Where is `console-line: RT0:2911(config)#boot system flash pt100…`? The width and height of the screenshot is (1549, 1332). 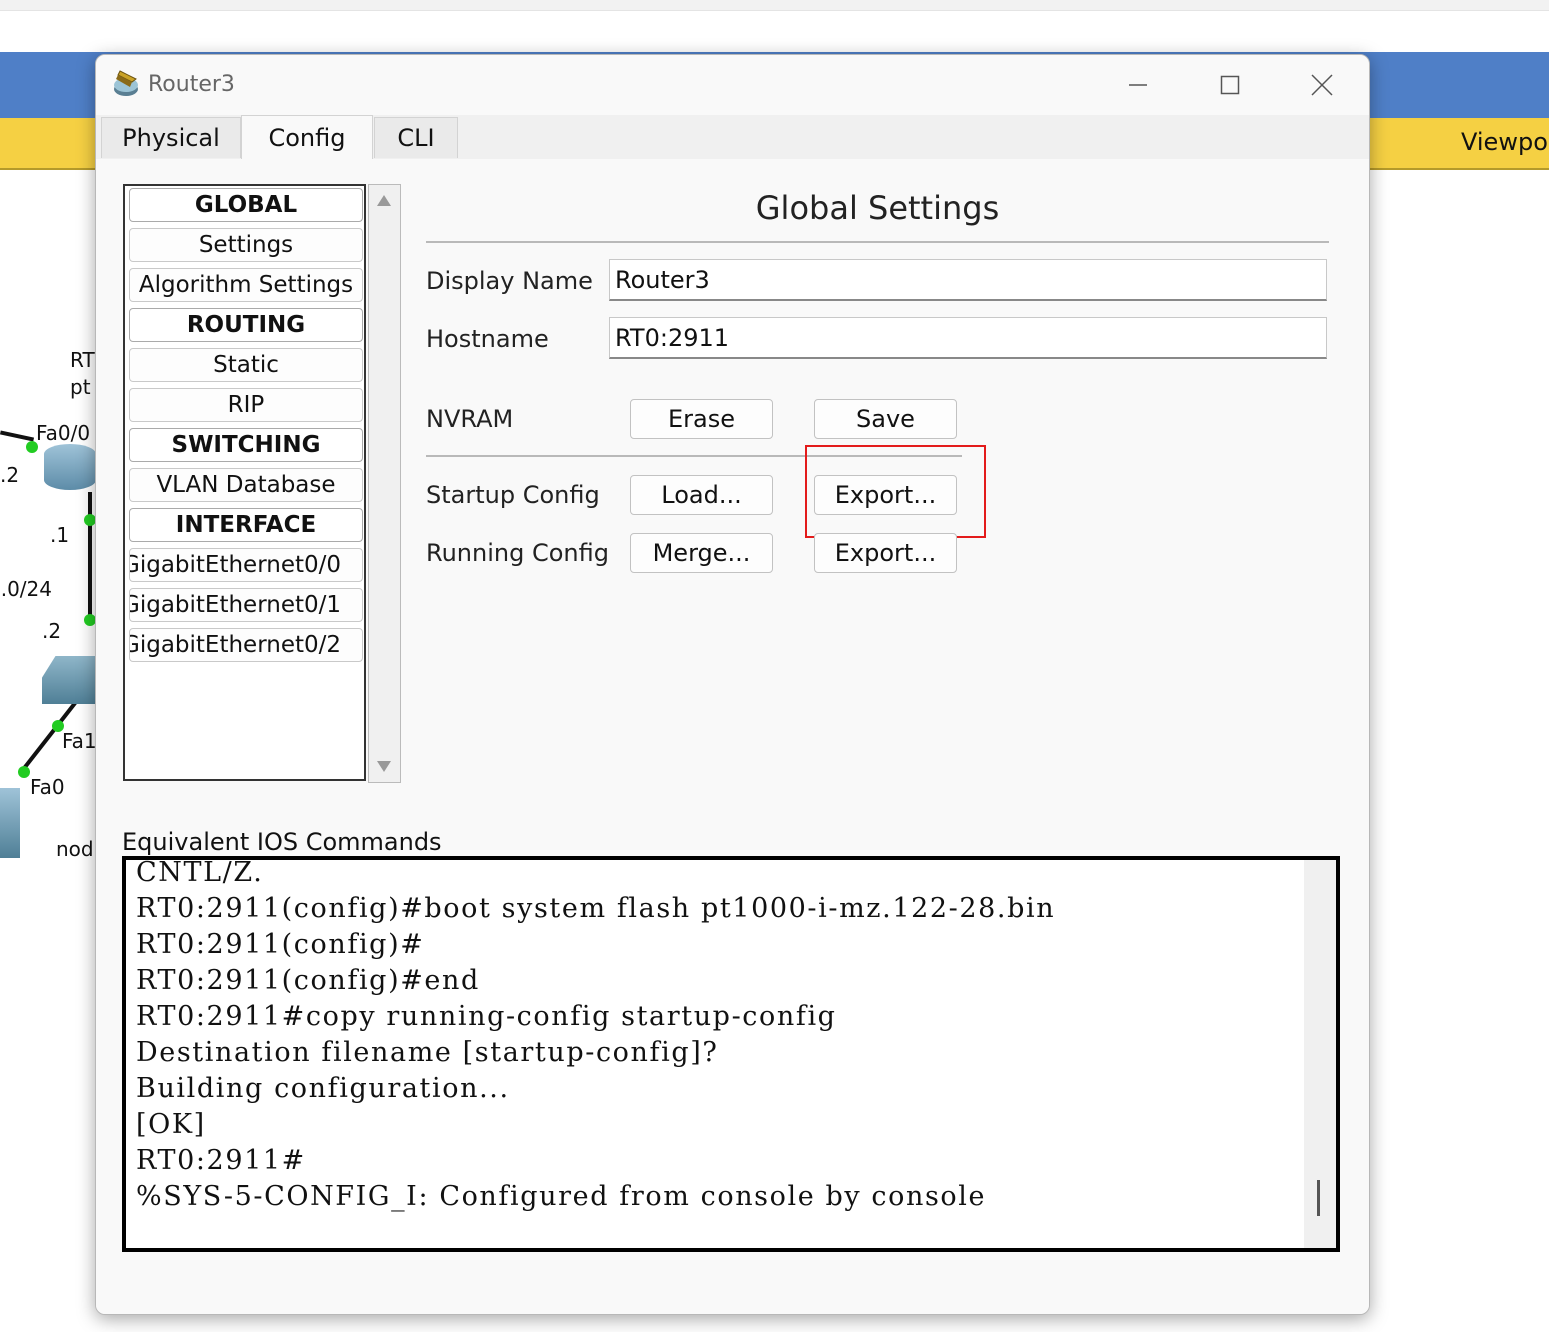
console-line: RT0:2911(config)#boot system flash pt100… is located at coordinates (596, 908).